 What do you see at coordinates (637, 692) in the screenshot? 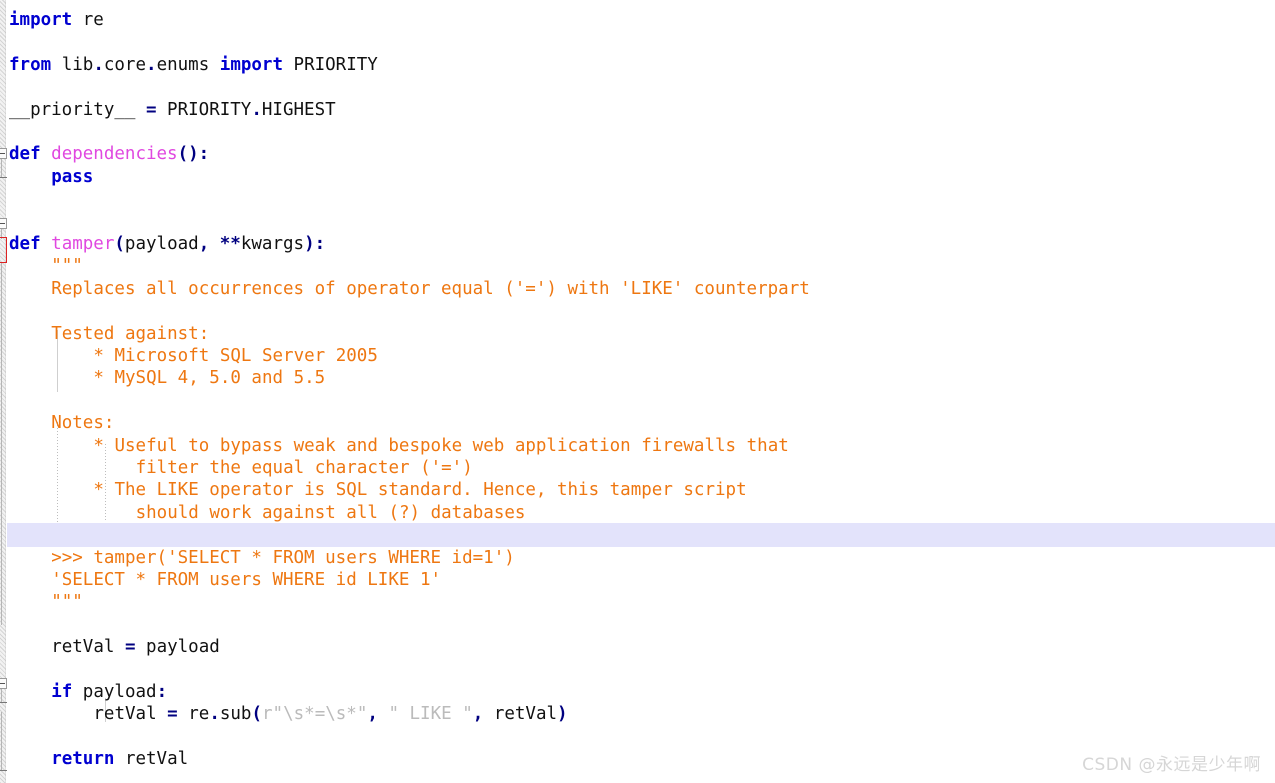
I see `code-line: if payload:` at bounding box center [637, 692].